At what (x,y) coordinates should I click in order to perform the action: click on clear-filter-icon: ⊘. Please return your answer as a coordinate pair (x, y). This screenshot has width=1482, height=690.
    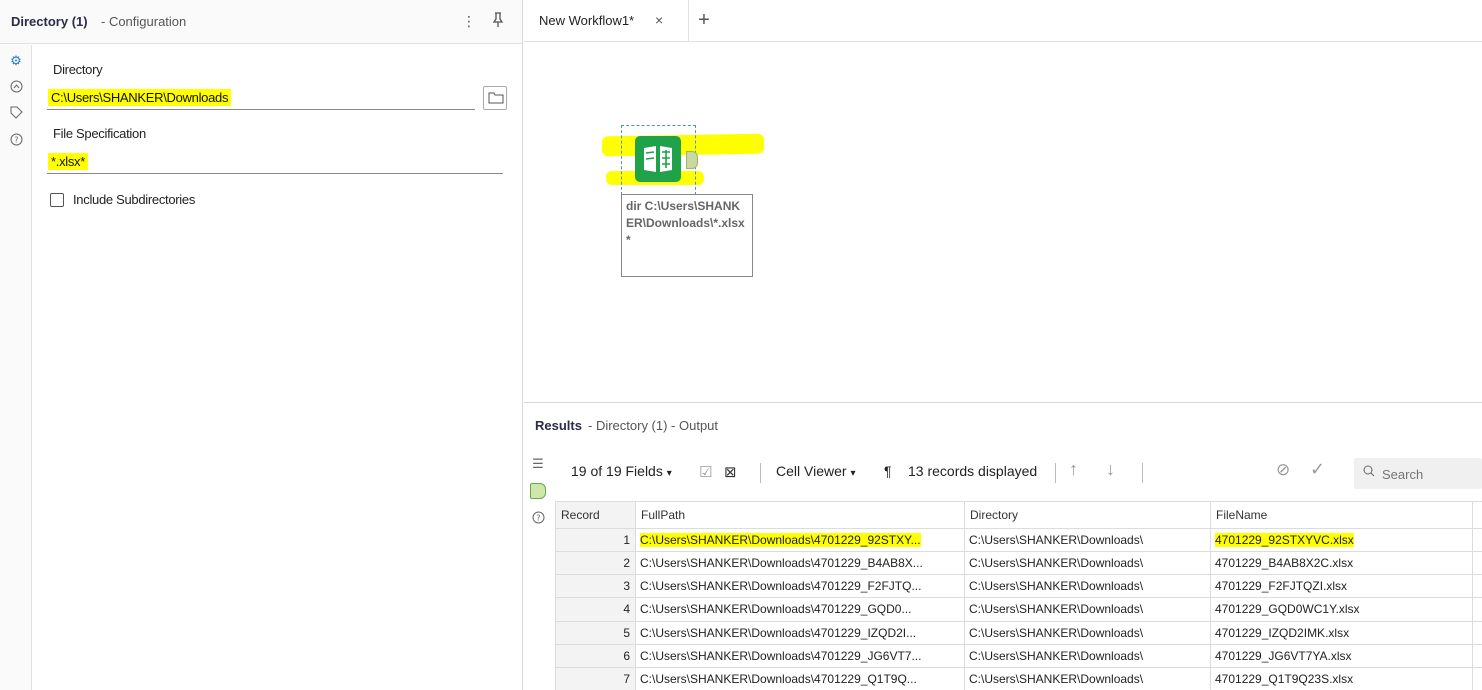
    Looking at the image, I should click on (1283, 470).